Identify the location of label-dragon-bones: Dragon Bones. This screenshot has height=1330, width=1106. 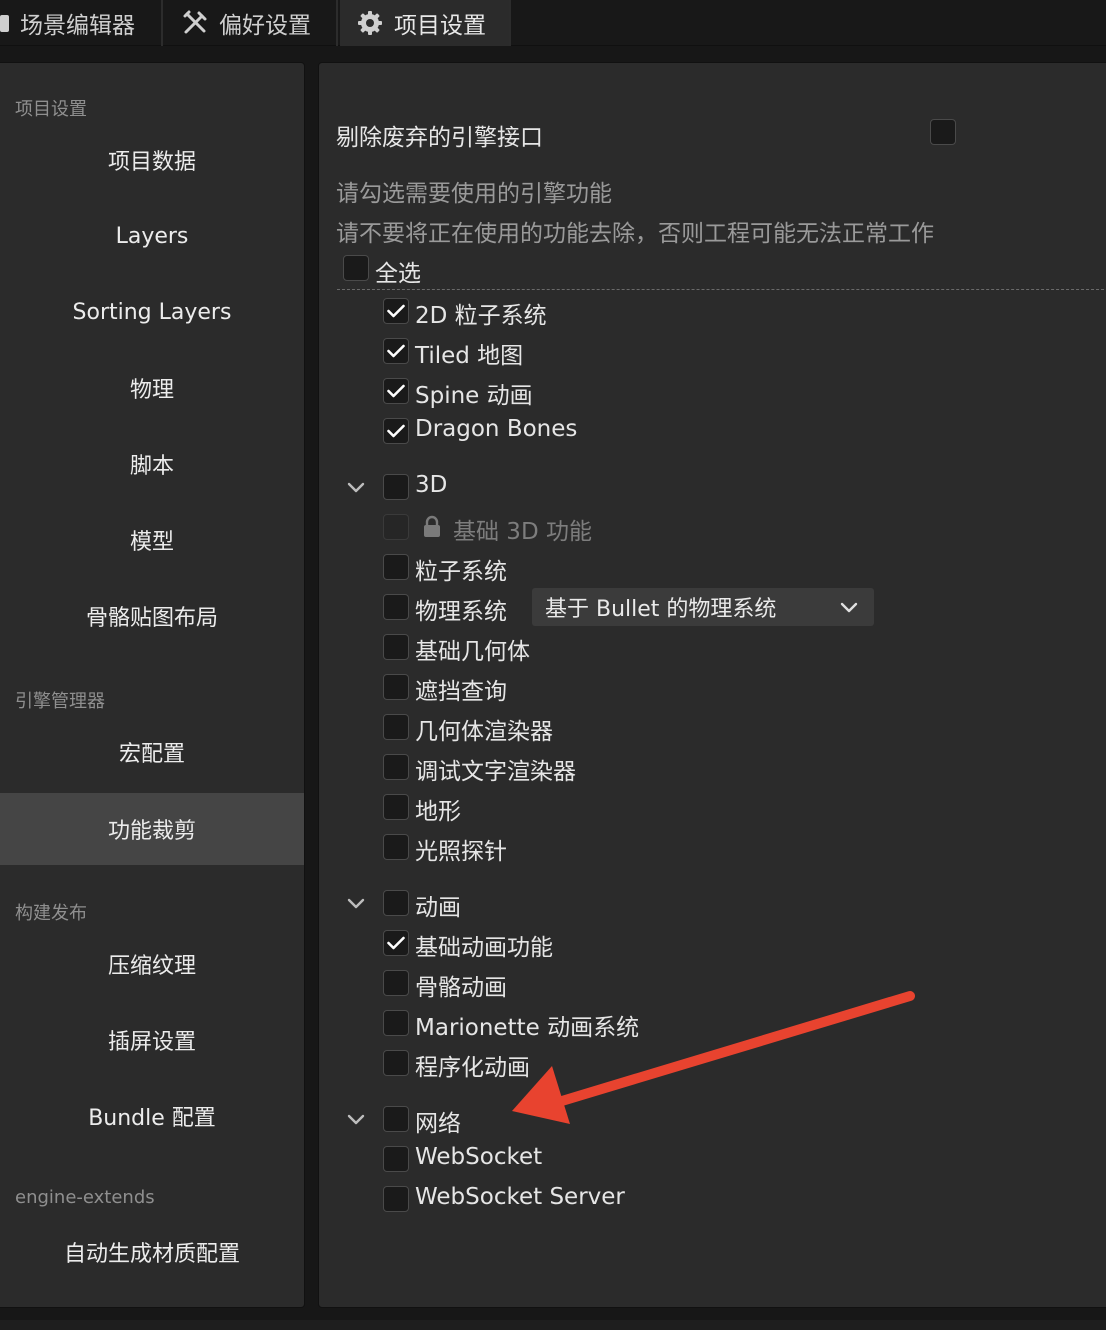
(496, 429).